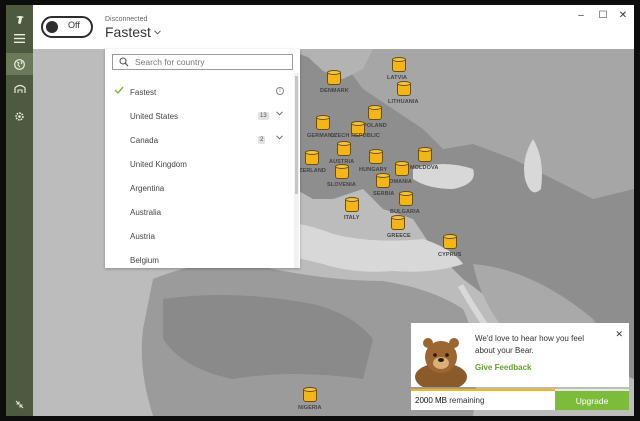 The width and height of the screenshot is (640, 421). Describe the element at coordinates (210, 62) in the screenshot. I see `search-input` at that location.